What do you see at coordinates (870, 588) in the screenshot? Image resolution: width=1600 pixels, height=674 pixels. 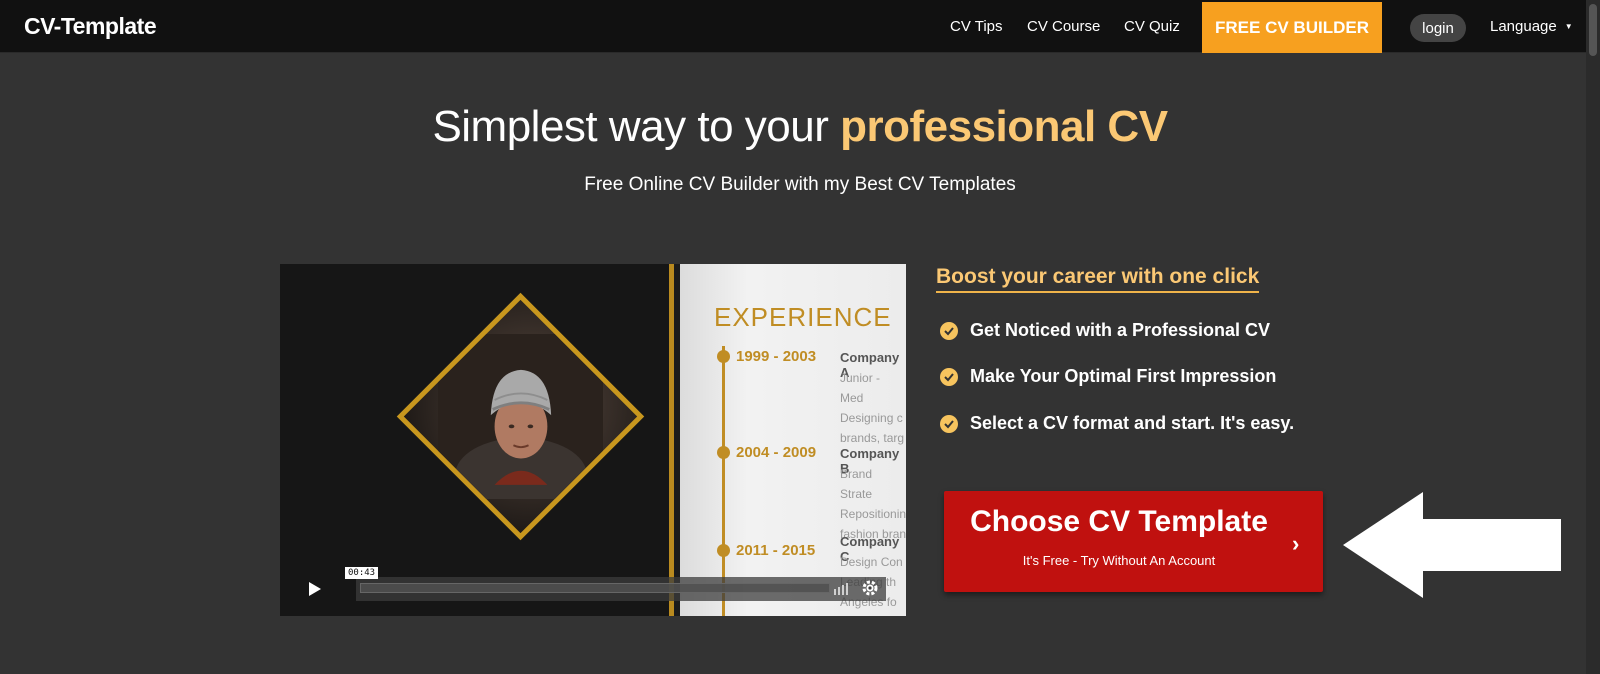 I see `settings-gear-icon` at bounding box center [870, 588].